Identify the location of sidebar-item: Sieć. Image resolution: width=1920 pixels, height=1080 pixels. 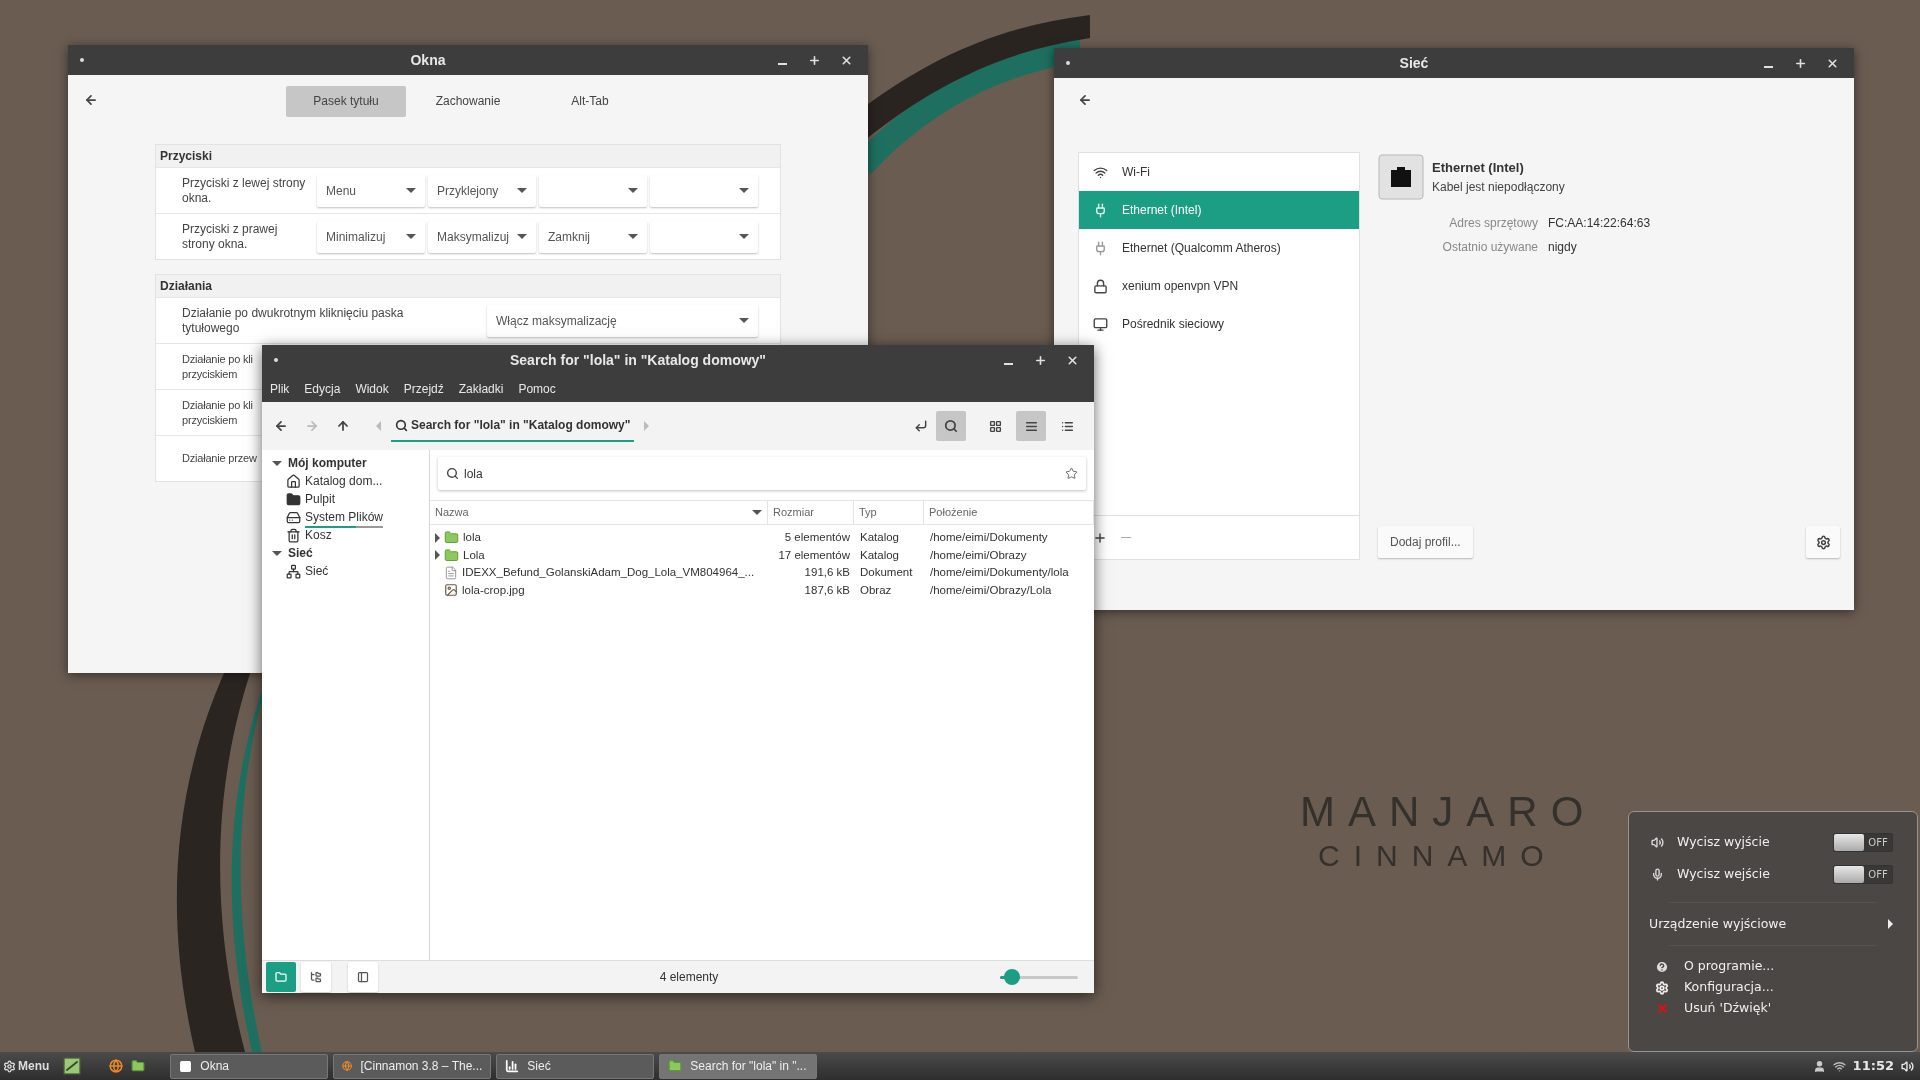
(317, 571).